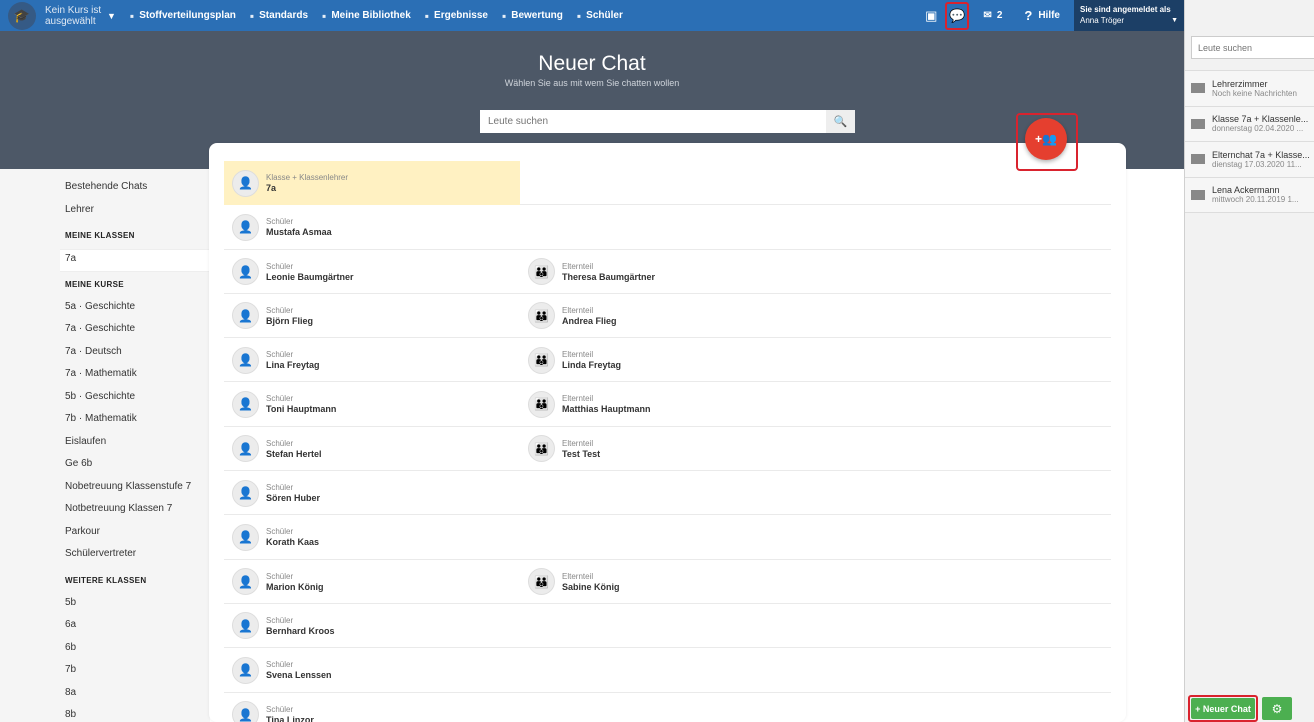  Describe the element at coordinates (135, 399) in the screenshot. I see `sidebar-item: 5b · Geschichte` at that location.